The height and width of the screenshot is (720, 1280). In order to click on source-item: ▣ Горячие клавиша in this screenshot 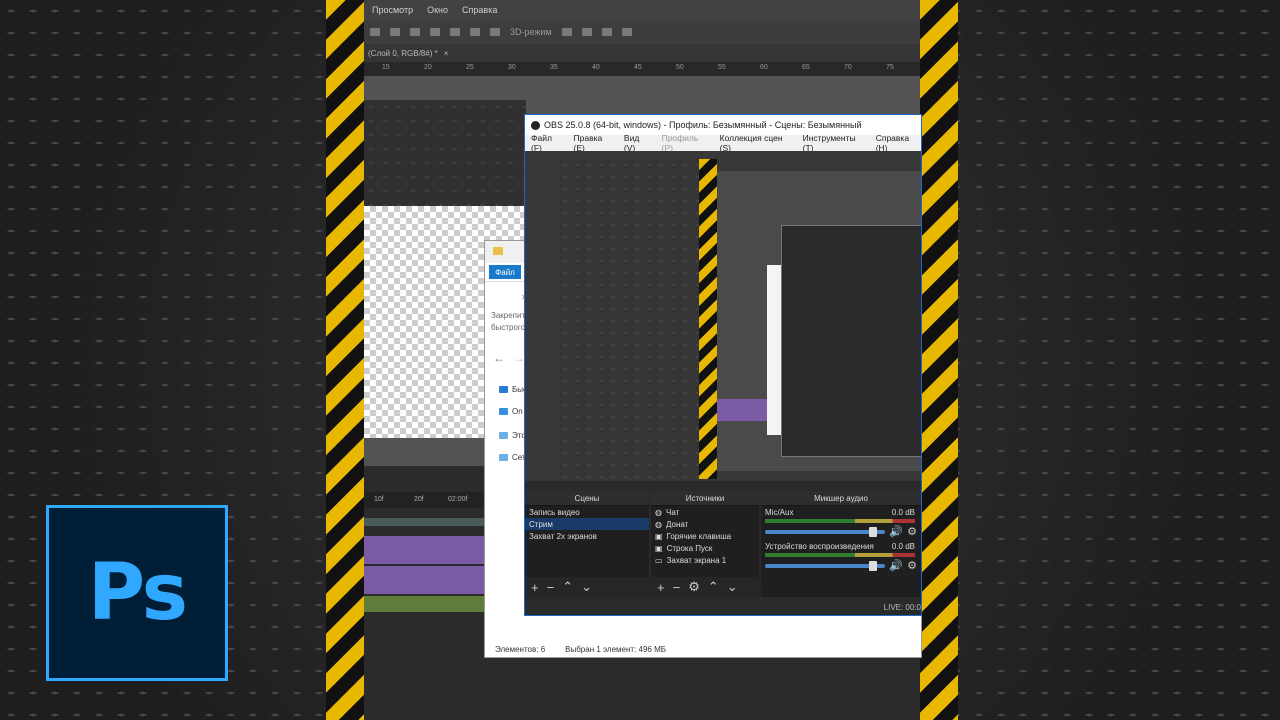, I will do `click(705, 536)`.